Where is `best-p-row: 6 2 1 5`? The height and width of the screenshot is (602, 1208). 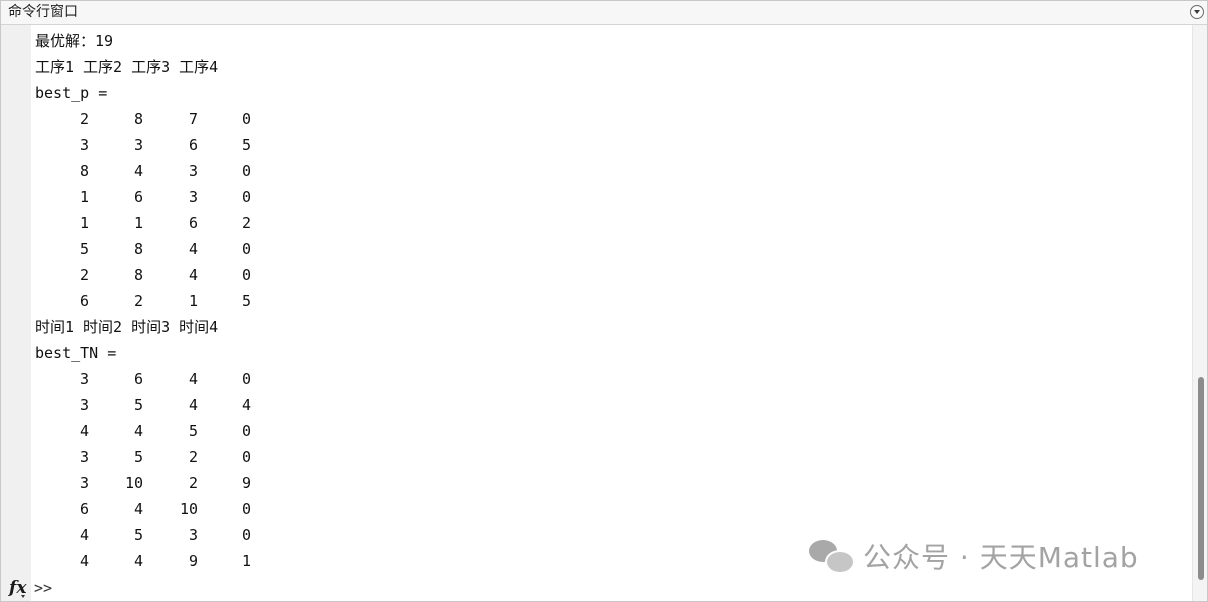 best-p-row: 6 2 1 5 is located at coordinates (161, 301).